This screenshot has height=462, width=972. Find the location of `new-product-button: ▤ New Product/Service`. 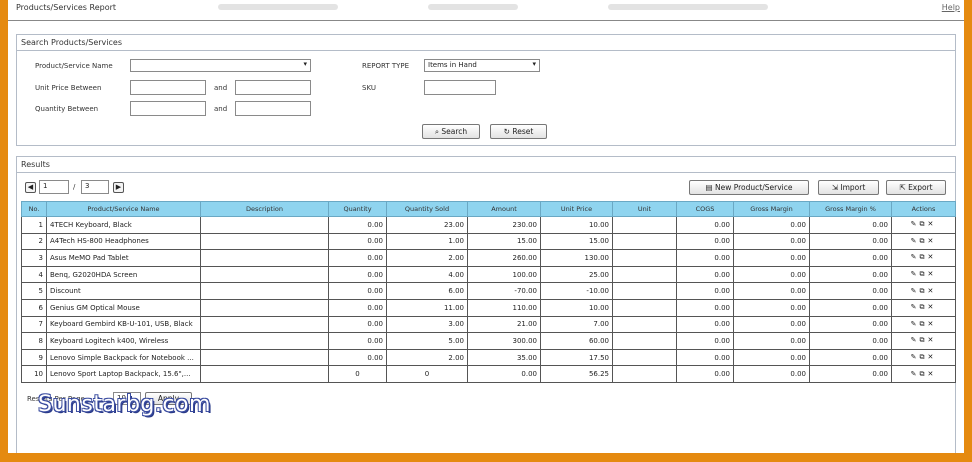

new-product-button: ▤ New Product/Service is located at coordinates (749, 187).